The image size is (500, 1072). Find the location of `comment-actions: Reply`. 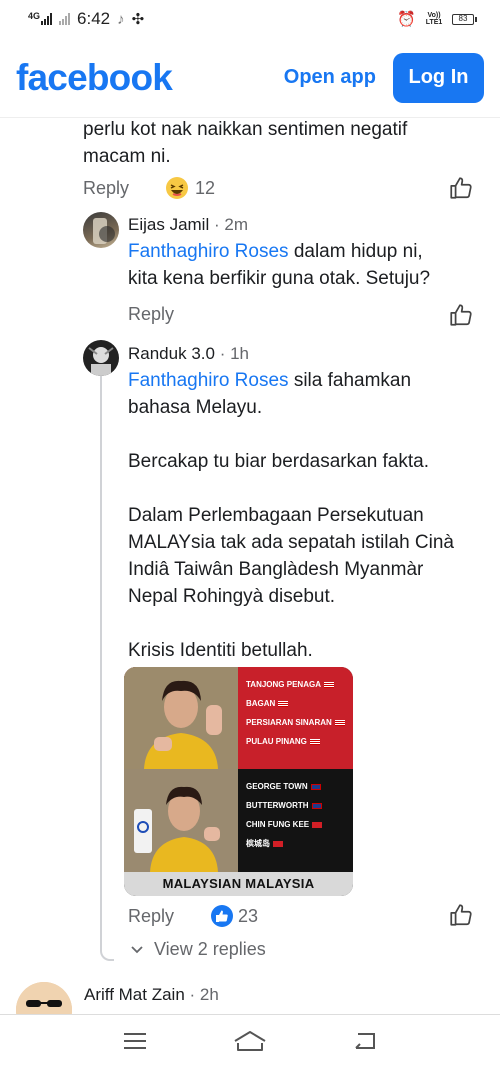

comment-actions: Reply is located at coordinates (151, 314).